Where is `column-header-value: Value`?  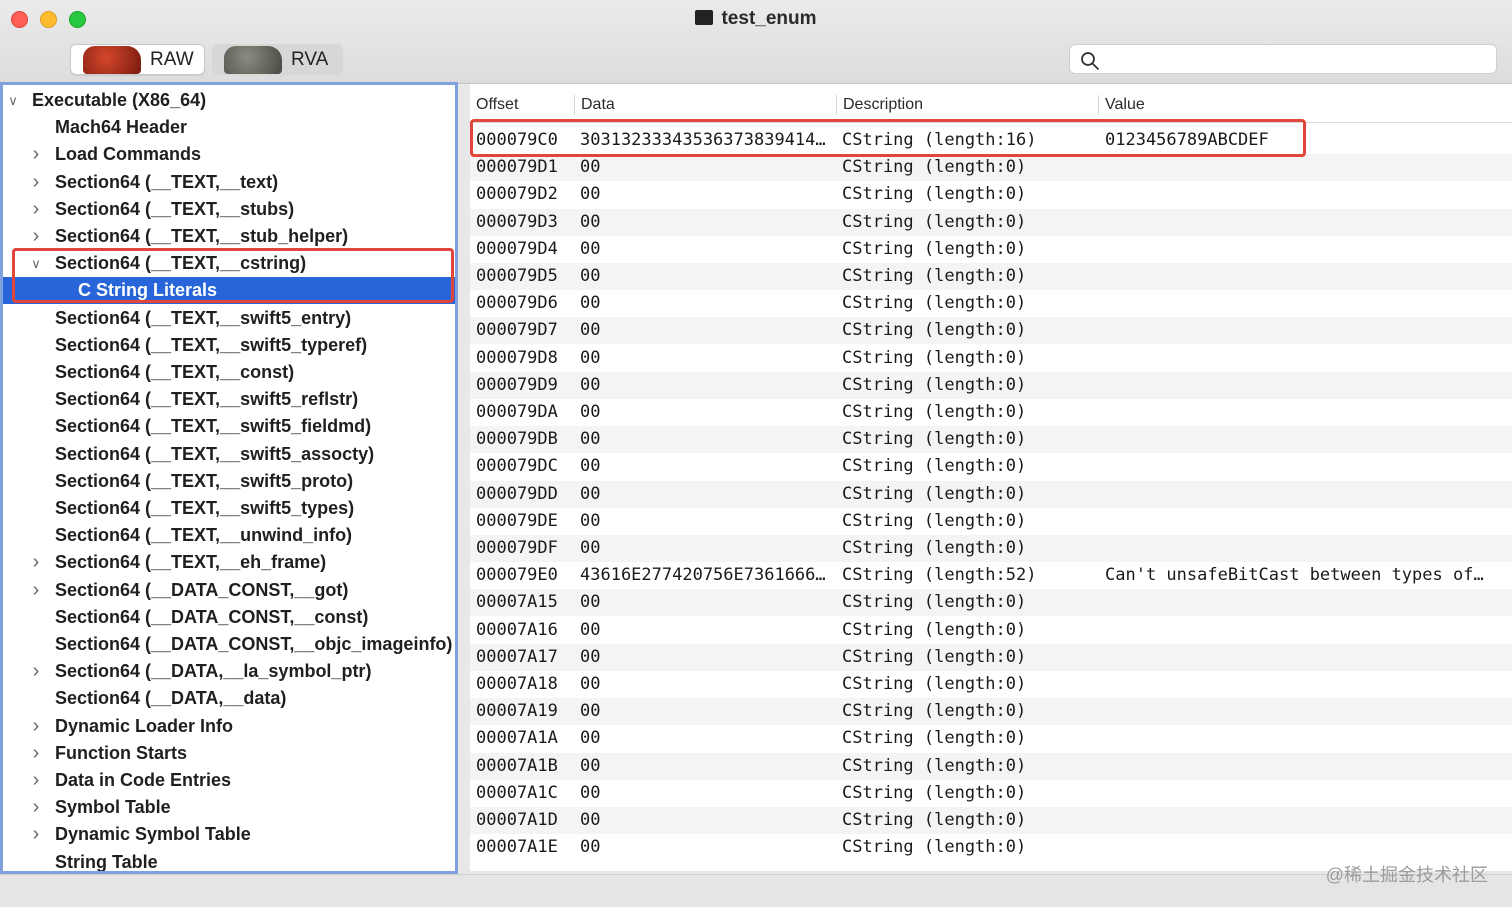 column-header-value: Value is located at coordinates (1305, 105).